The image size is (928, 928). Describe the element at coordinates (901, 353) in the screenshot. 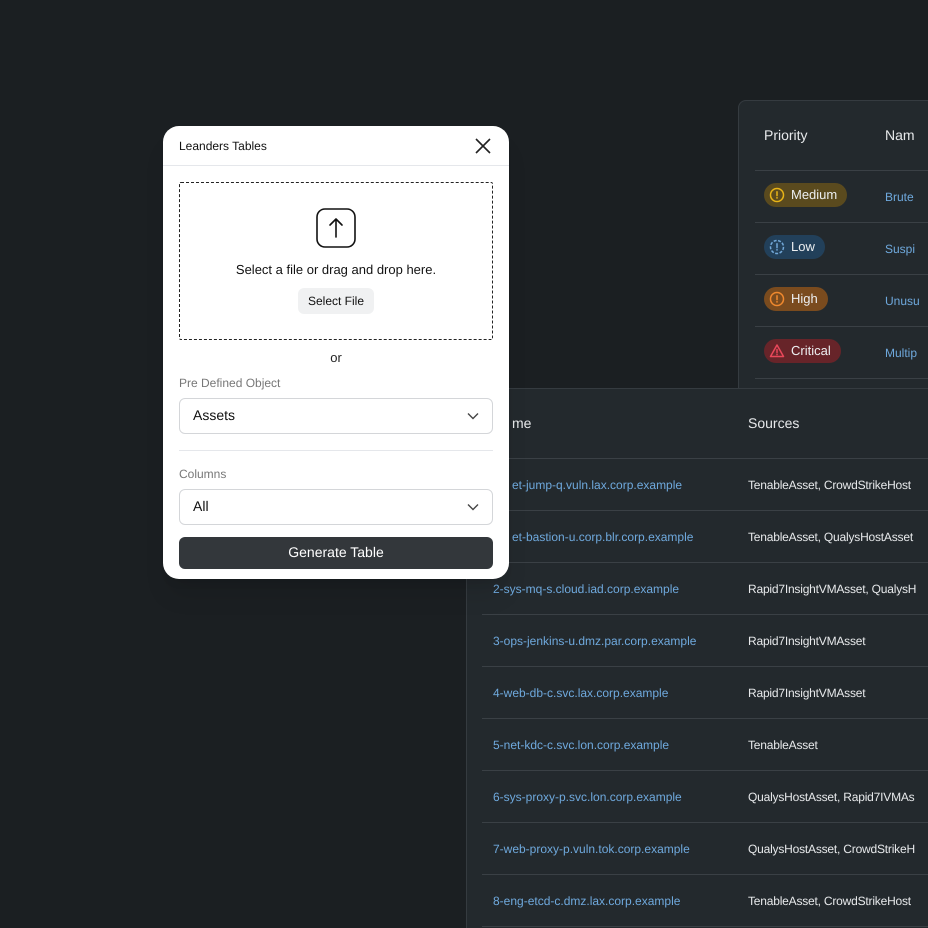

I see `alert-name-link: Multip` at that location.